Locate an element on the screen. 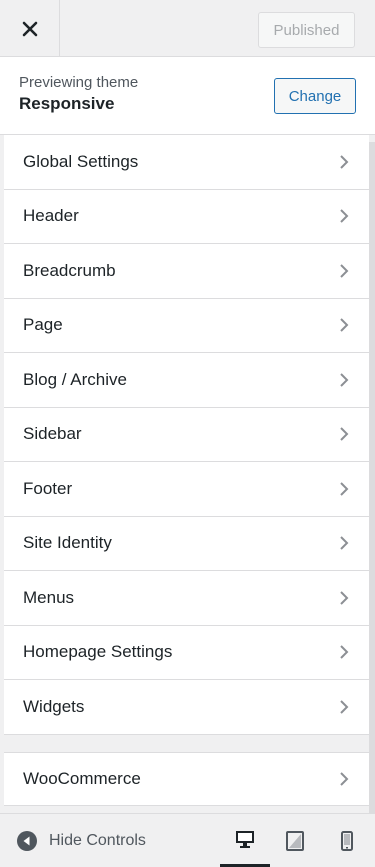 This screenshot has width=375, height=867. section-breadcrumb: Breadcrumb is located at coordinates (186, 271).